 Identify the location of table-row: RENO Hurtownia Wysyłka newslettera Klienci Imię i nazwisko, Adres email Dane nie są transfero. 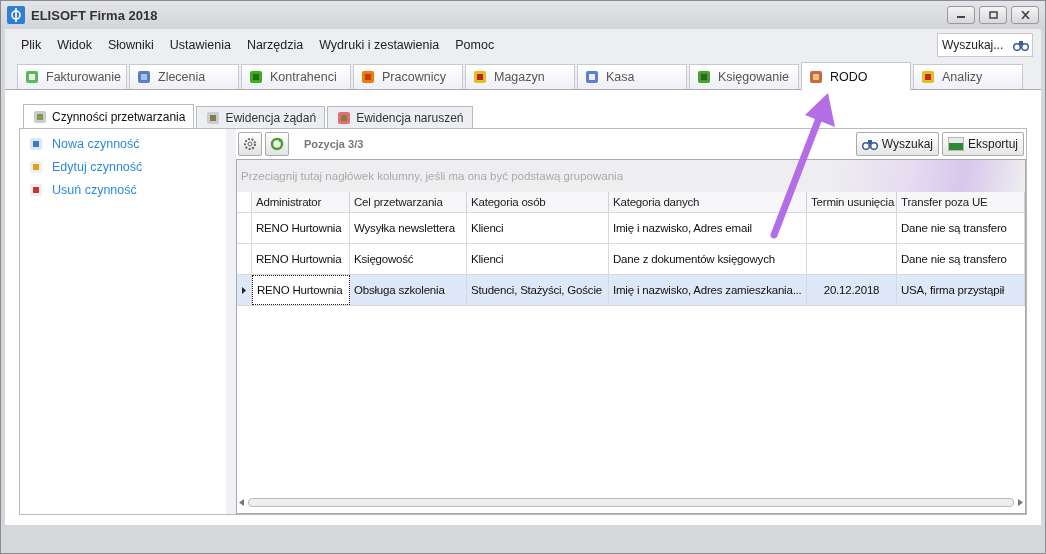
(631, 228).